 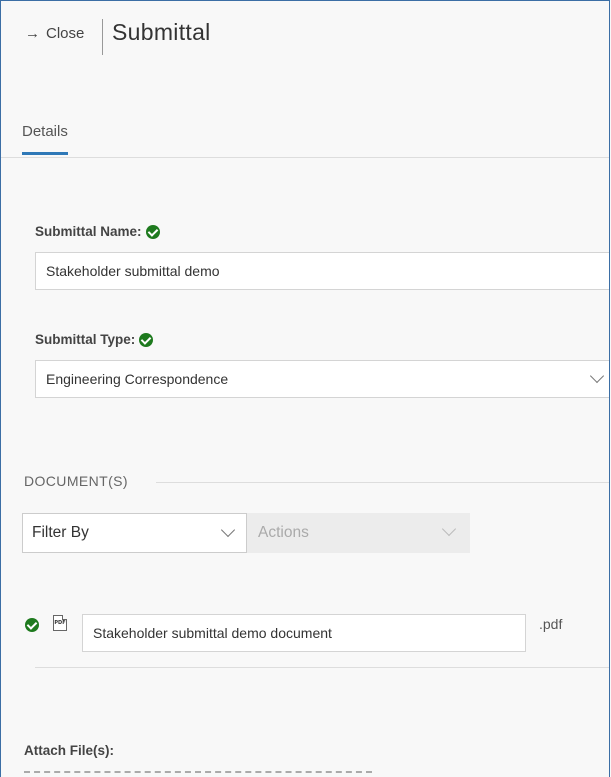 What do you see at coordinates (85, 339) in the screenshot?
I see `submittal-type-label-text: Submittal Type:` at bounding box center [85, 339].